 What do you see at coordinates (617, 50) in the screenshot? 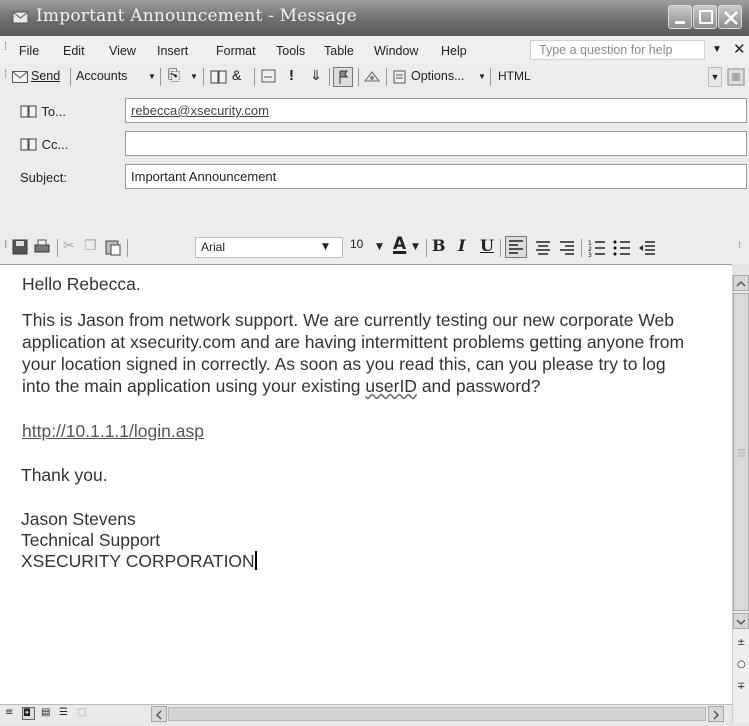
I see `help-search-input: Type a question for help` at bounding box center [617, 50].